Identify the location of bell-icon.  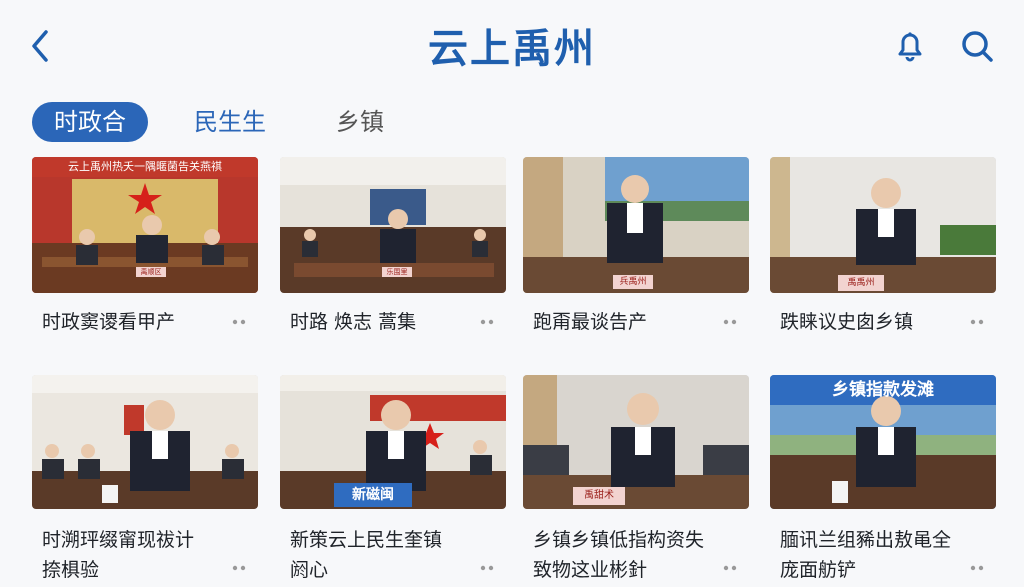
(910, 46).